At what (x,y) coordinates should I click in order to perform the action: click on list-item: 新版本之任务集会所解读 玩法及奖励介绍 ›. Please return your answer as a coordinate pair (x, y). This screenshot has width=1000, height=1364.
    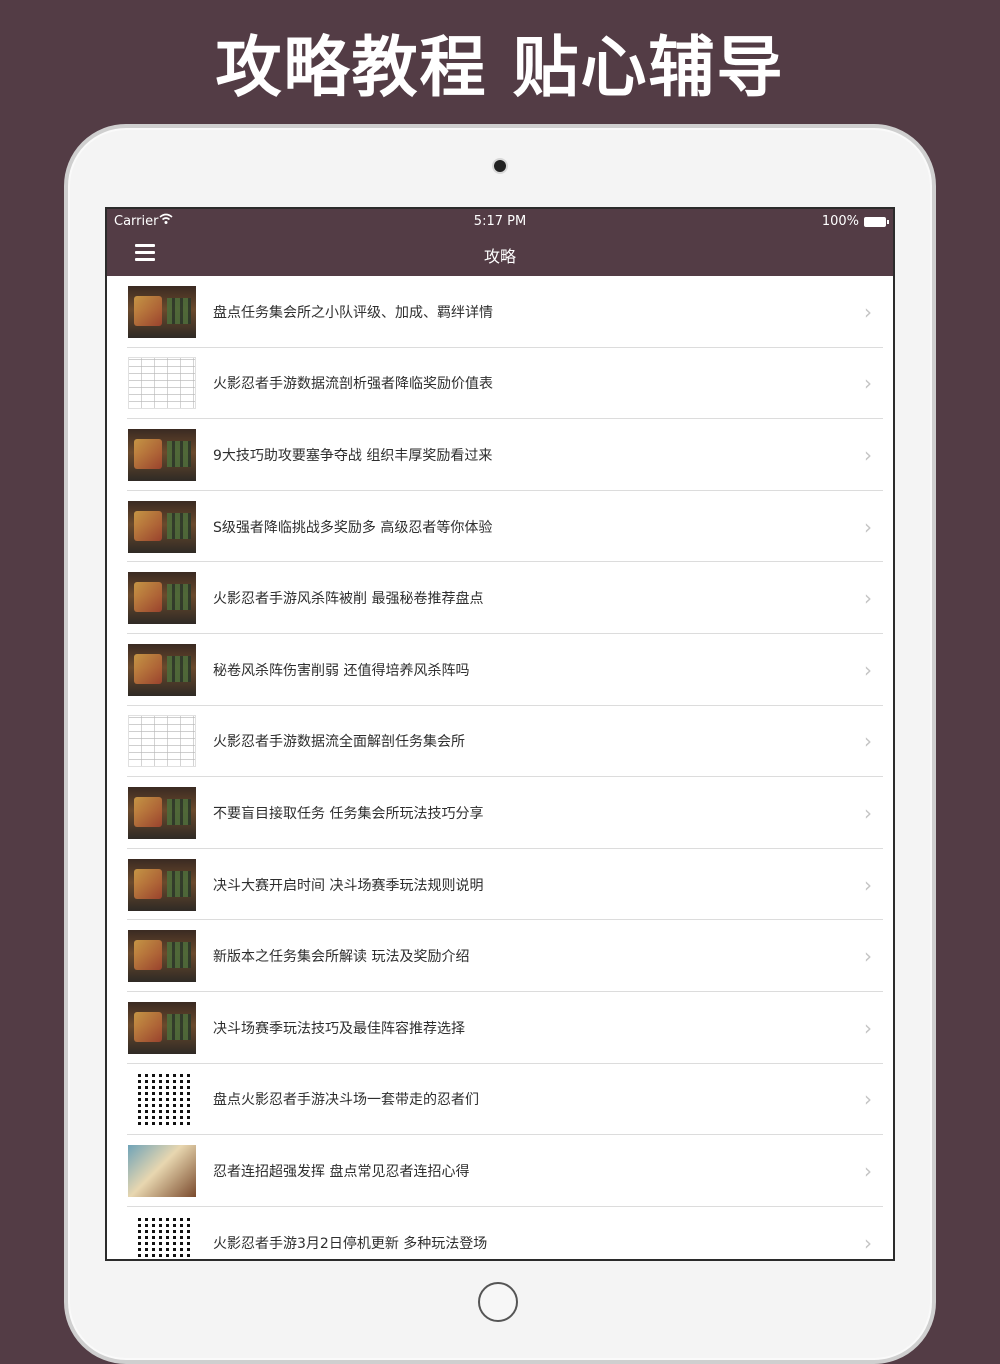
    Looking at the image, I should click on (500, 956).